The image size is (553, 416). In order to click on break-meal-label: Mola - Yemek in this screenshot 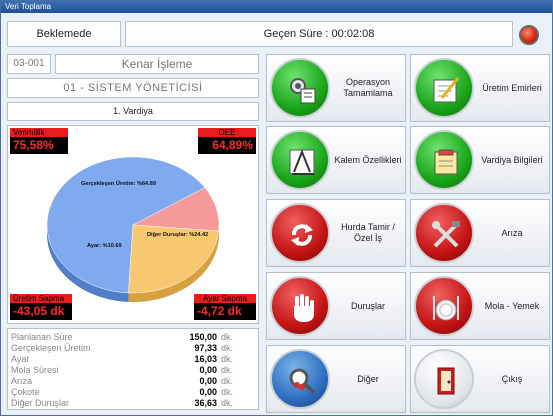, I will do `click(512, 305)`.